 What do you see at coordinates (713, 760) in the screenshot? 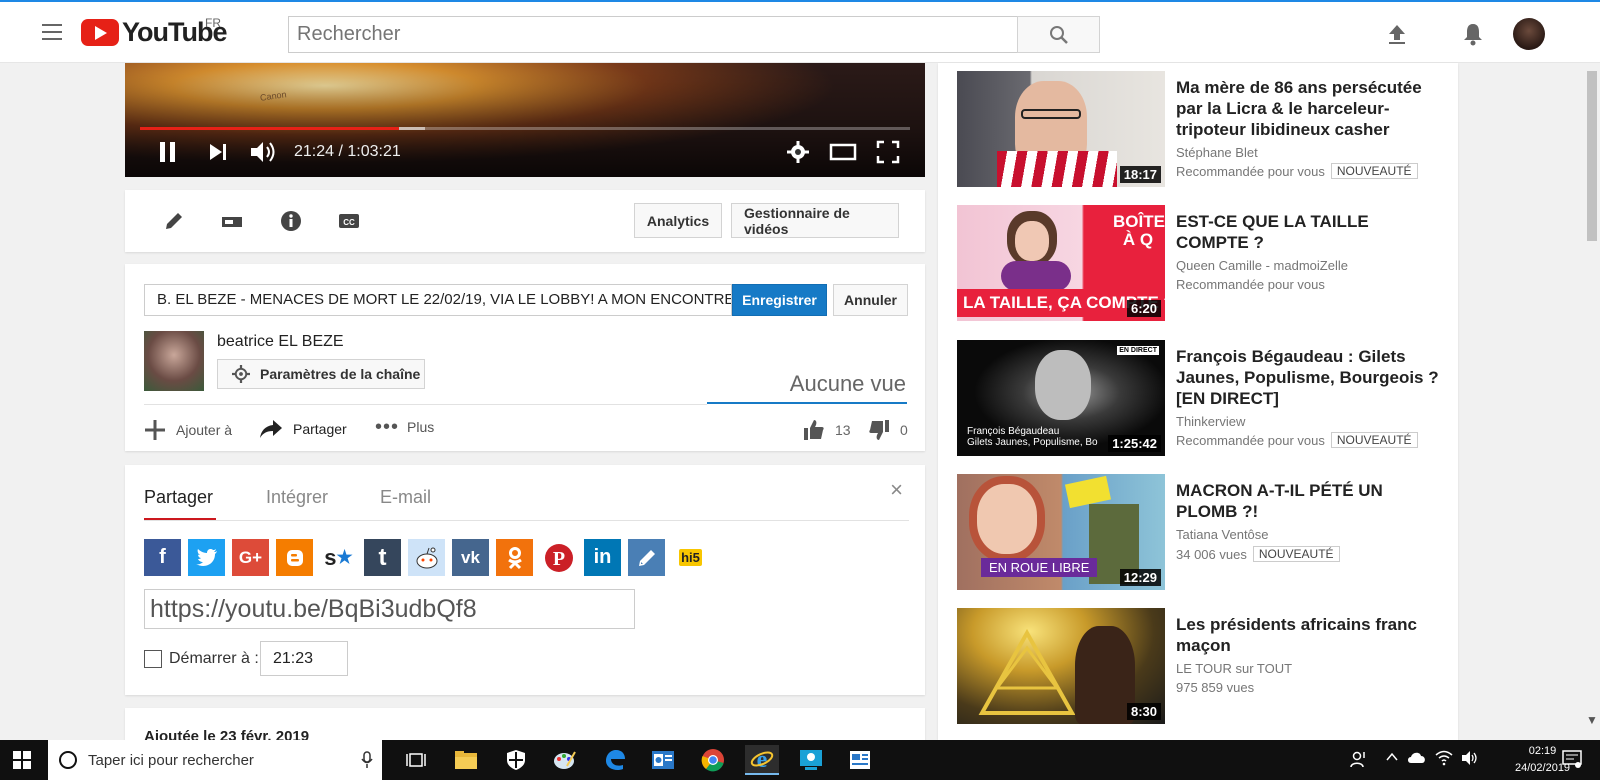
I see `chrome-browser-icon` at bounding box center [713, 760].